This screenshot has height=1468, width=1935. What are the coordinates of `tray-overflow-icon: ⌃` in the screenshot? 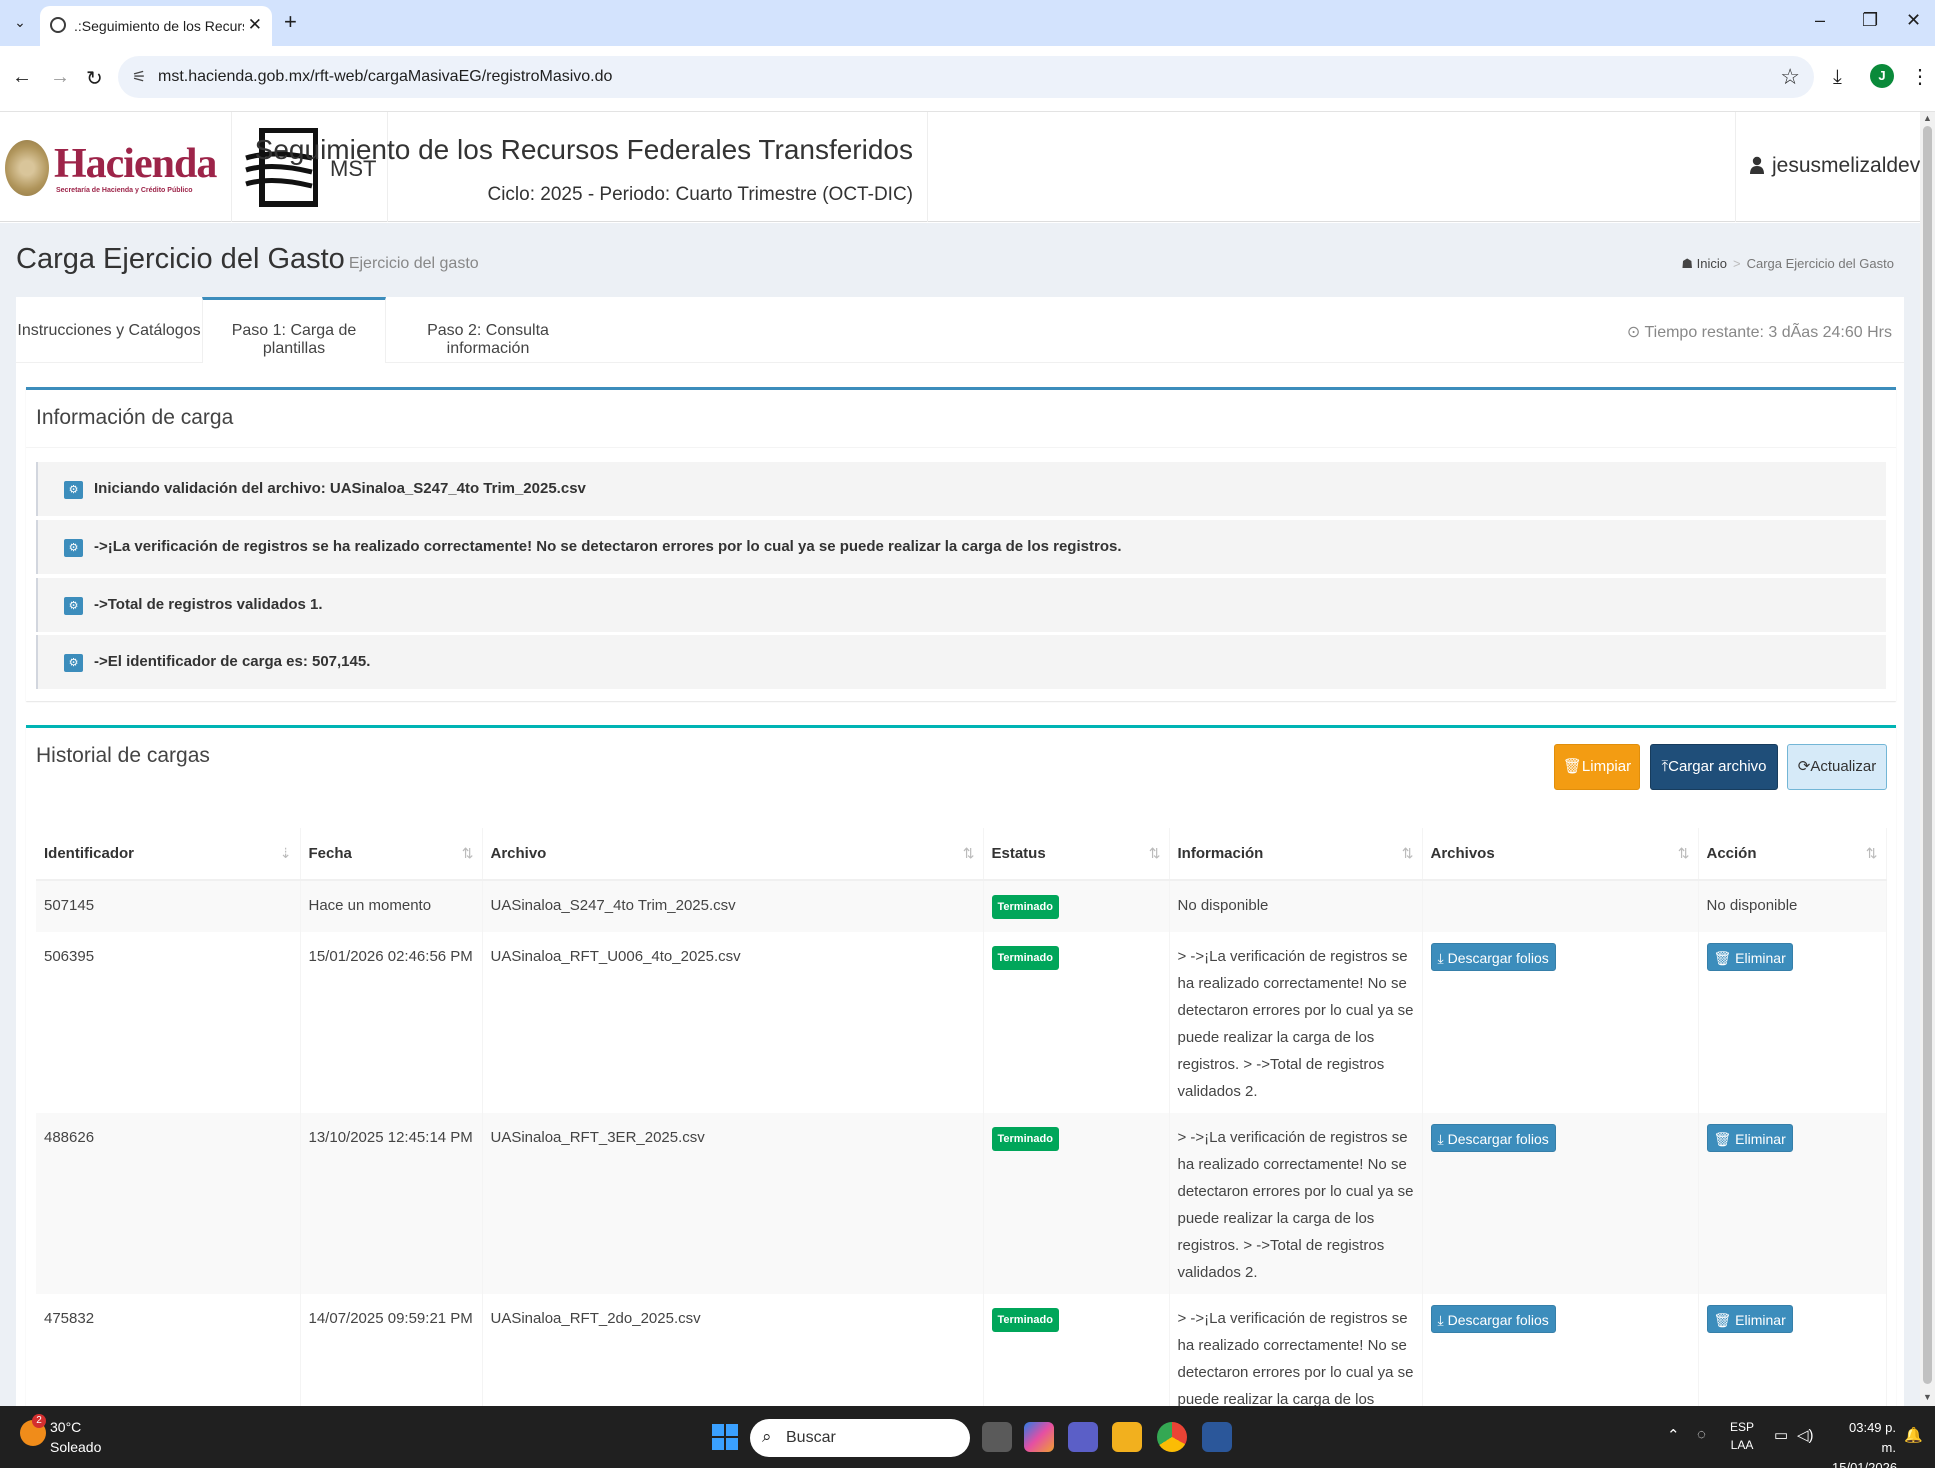 It's located at (1673, 1435).